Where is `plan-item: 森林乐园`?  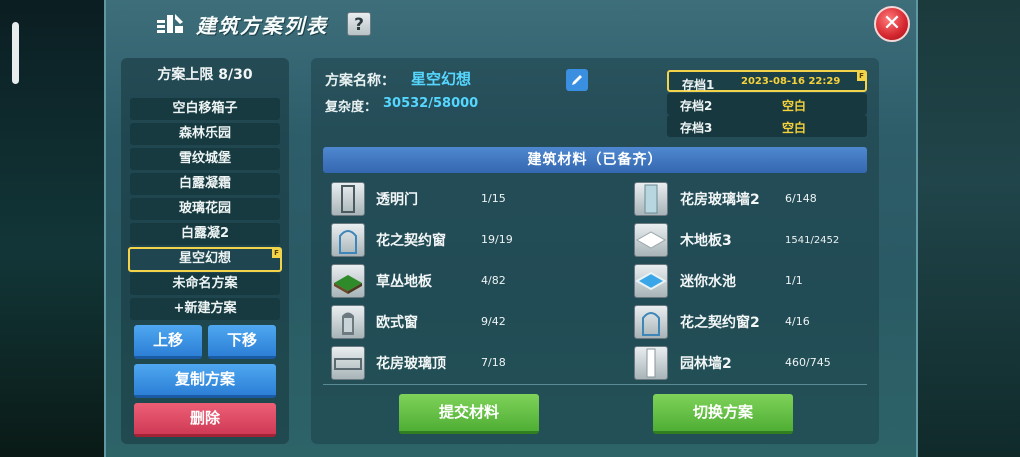
plan-item: 森林乐园 is located at coordinates (205, 134).